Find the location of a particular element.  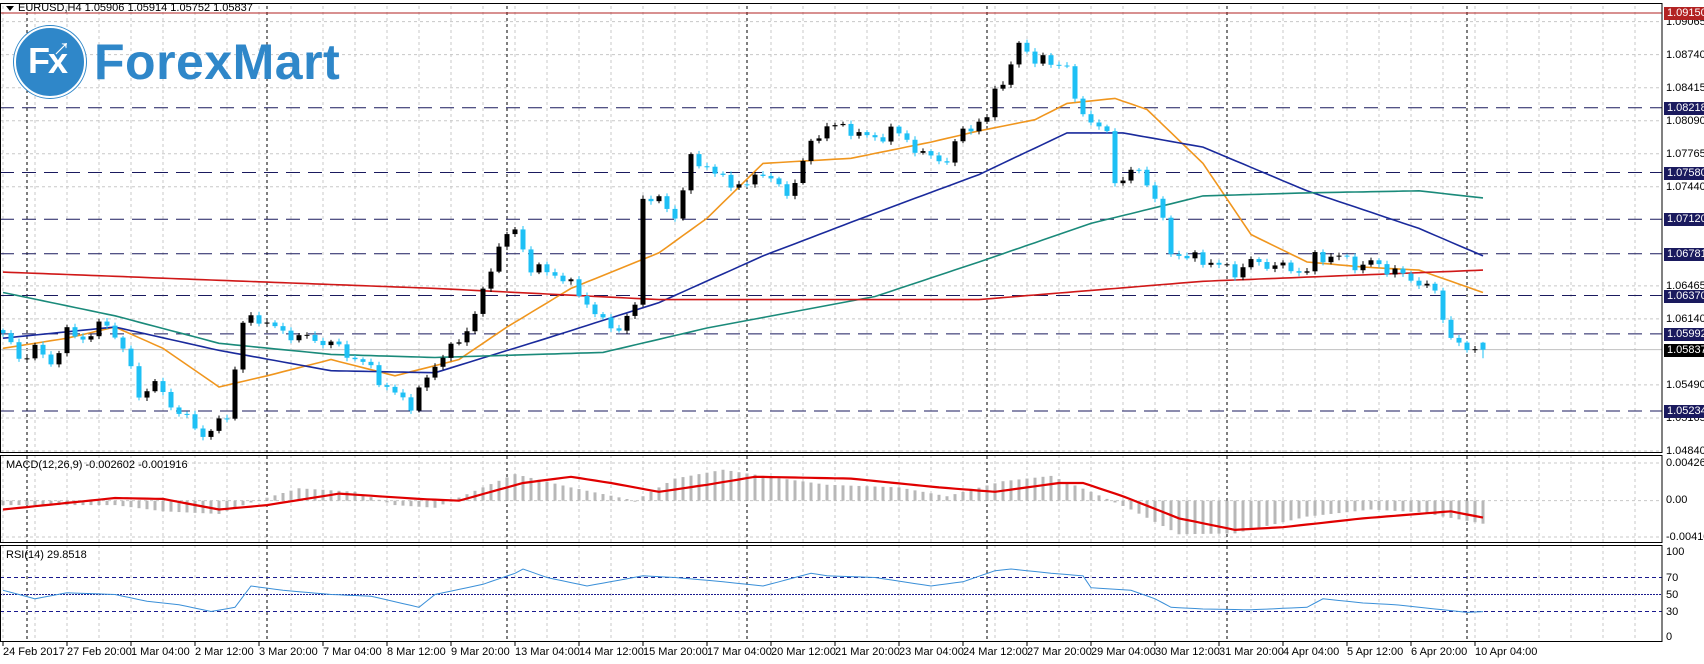

ohlc-low: 1.05752 is located at coordinates (190, 8).